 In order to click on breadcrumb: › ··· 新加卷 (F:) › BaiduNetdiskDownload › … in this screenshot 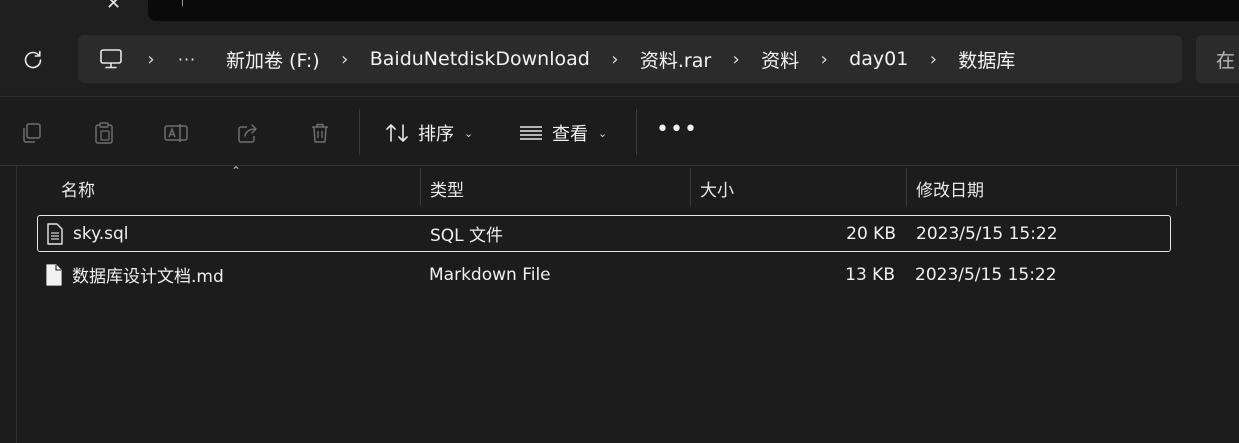, I will do `click(630, 59)`.